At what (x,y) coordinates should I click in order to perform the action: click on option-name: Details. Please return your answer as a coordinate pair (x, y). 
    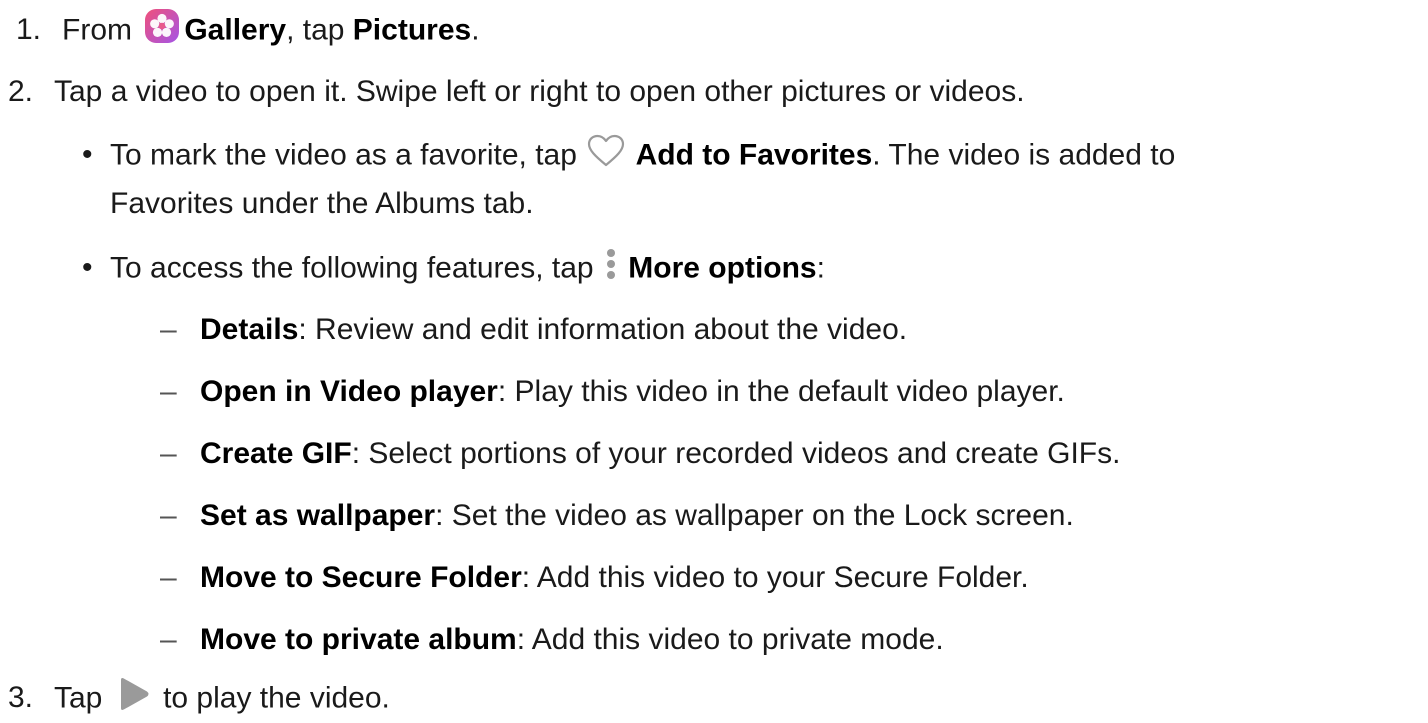
    Looking at the image, I should click on (249, 329).